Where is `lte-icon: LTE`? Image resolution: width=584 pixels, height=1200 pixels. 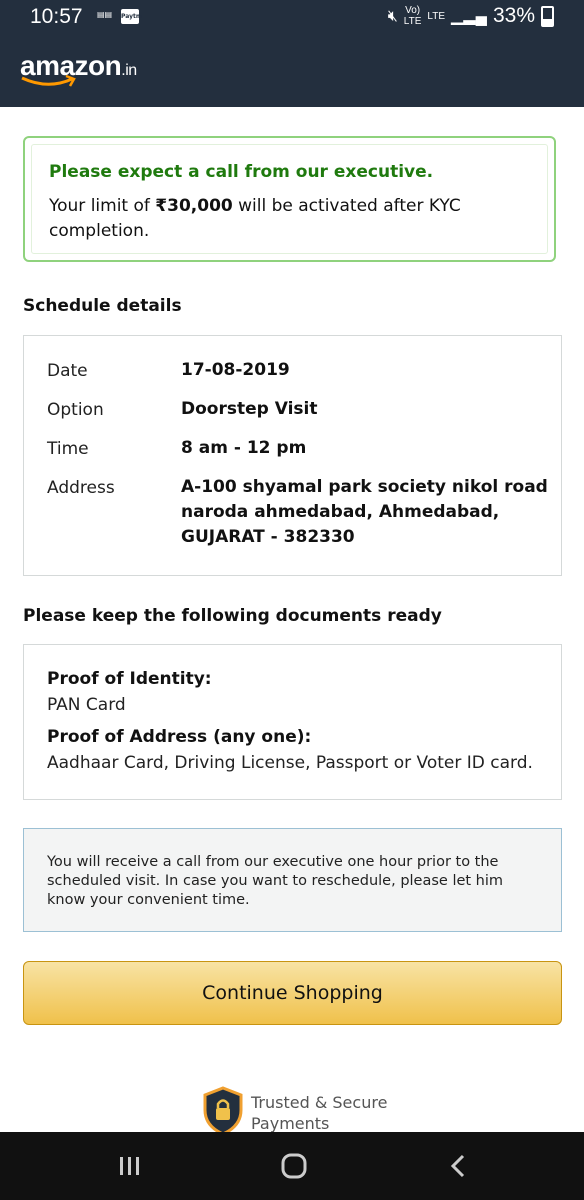 lte-icon: LTE is located at coordinates (436, 16).